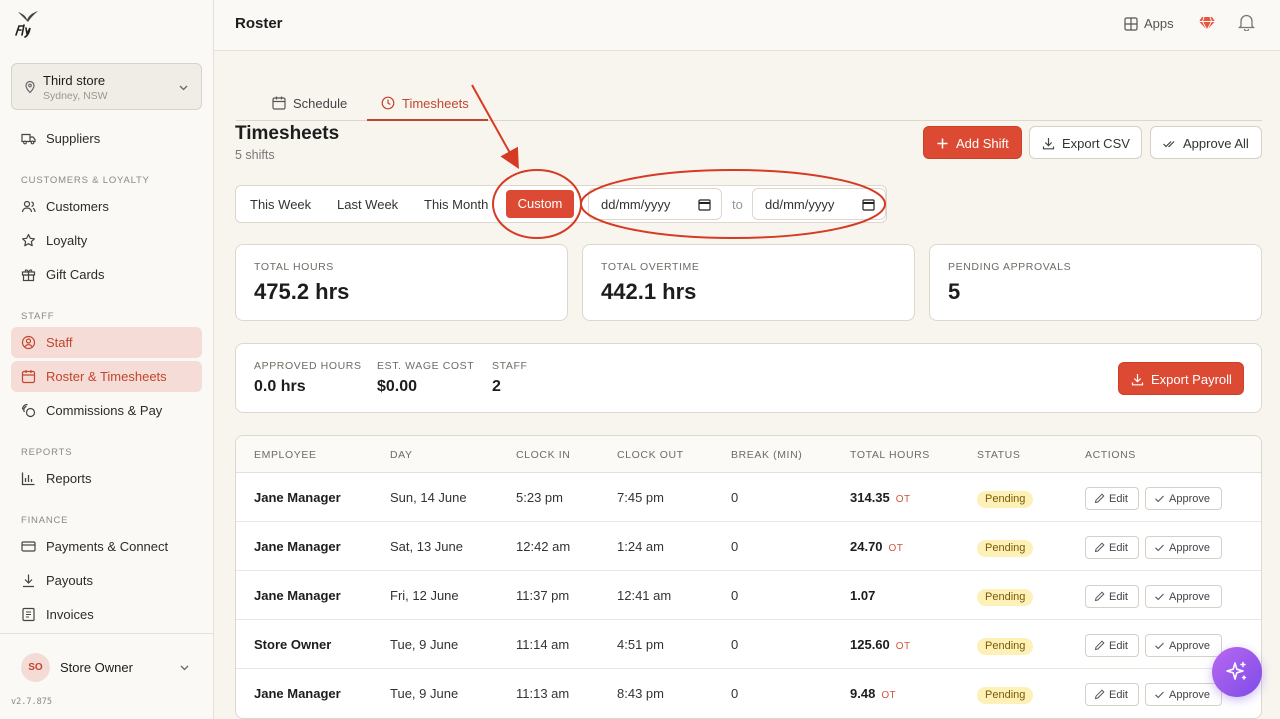  Describe the element at coordinates (85, 180) in the screenshot. I see `section-title: CUSTOMERS & LOYALTY` at that location.